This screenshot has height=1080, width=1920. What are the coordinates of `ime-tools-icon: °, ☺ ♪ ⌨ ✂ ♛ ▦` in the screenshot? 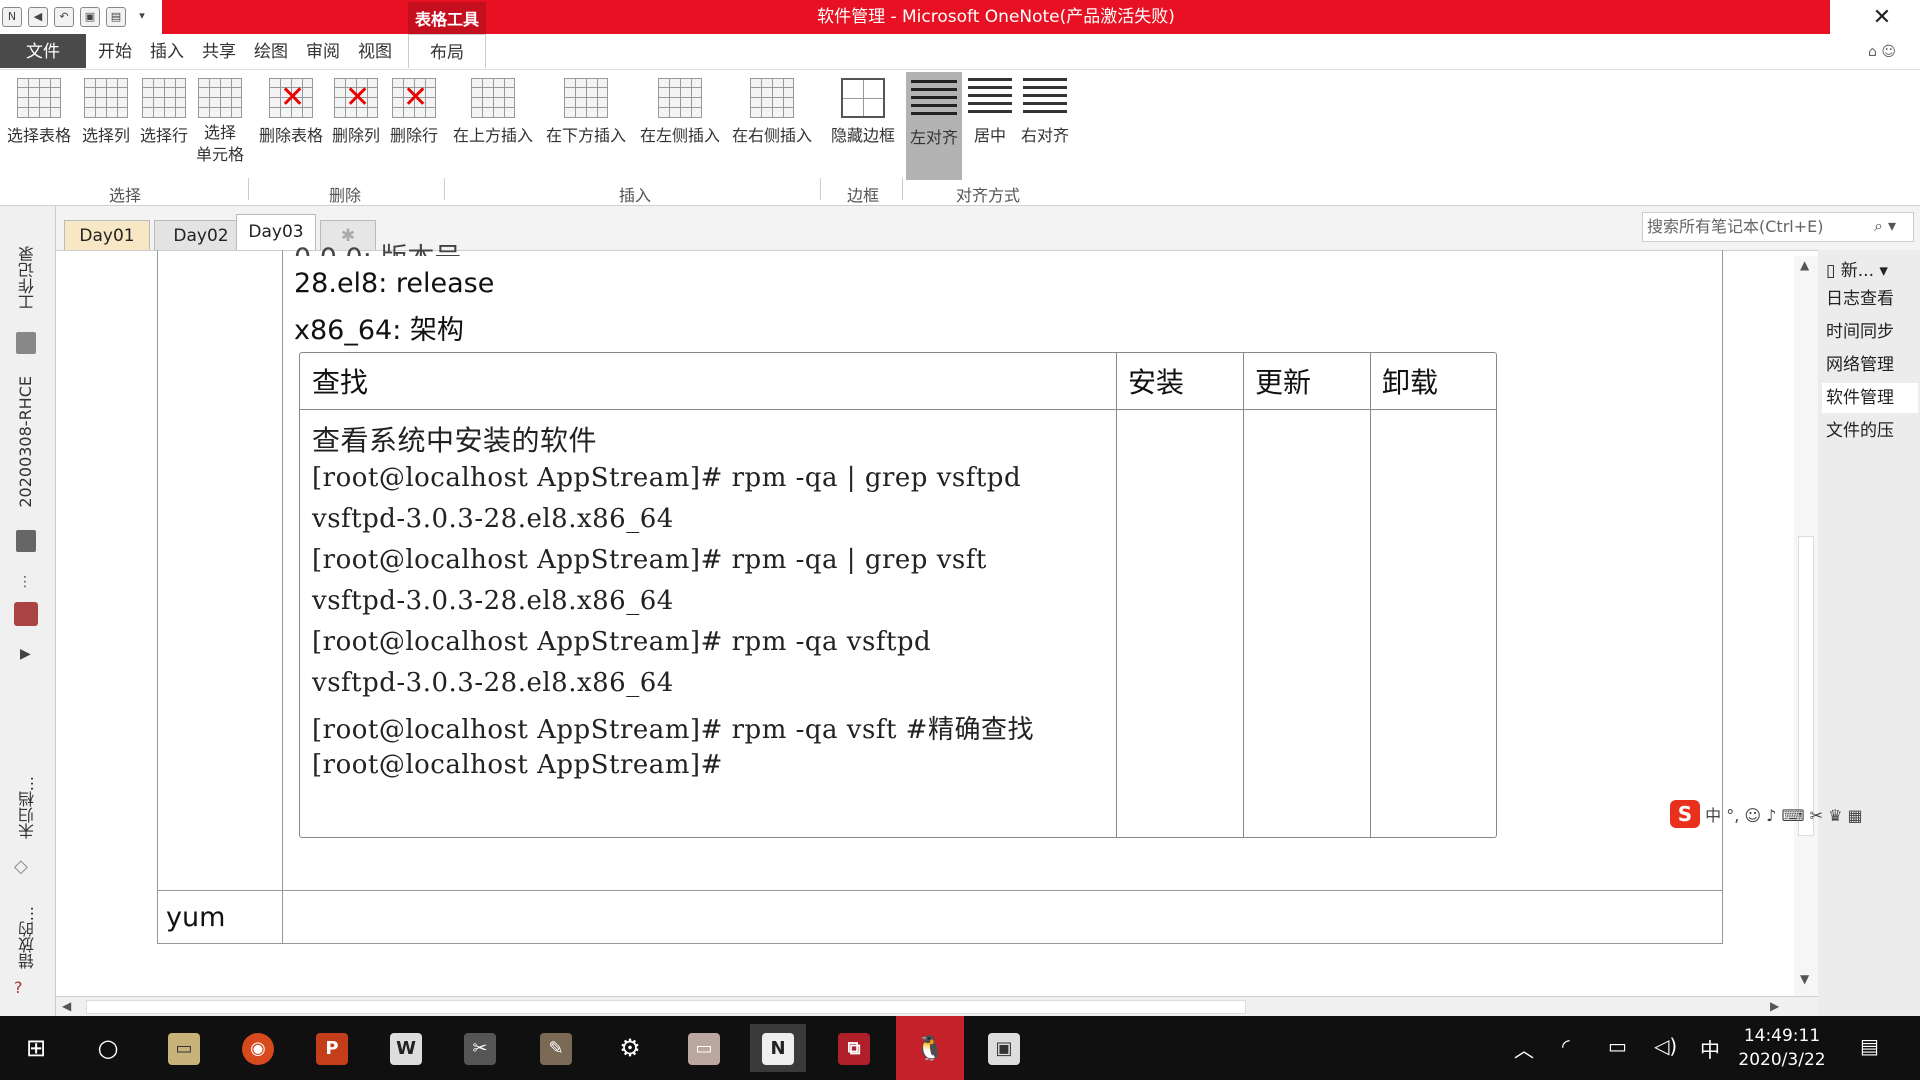 It's located at (1794, 815).